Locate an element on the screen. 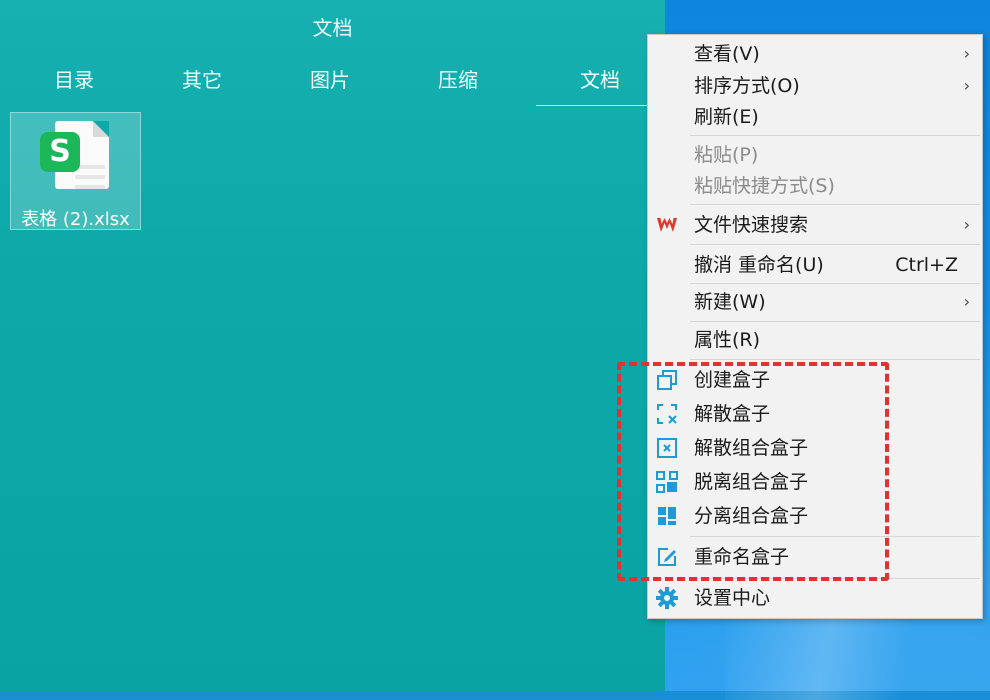 This screenshot has height=700, width=990. menu-item-undo-rename: 撤消 重命名(U) Ctrl+Z is located at coordinates (815, 265).